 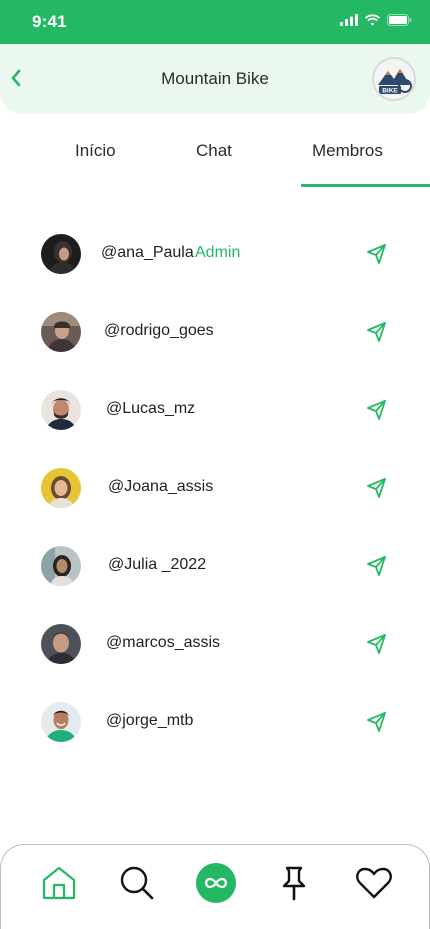 I want to click on list-item: @Julia _2022, so click(x=215, y=565).